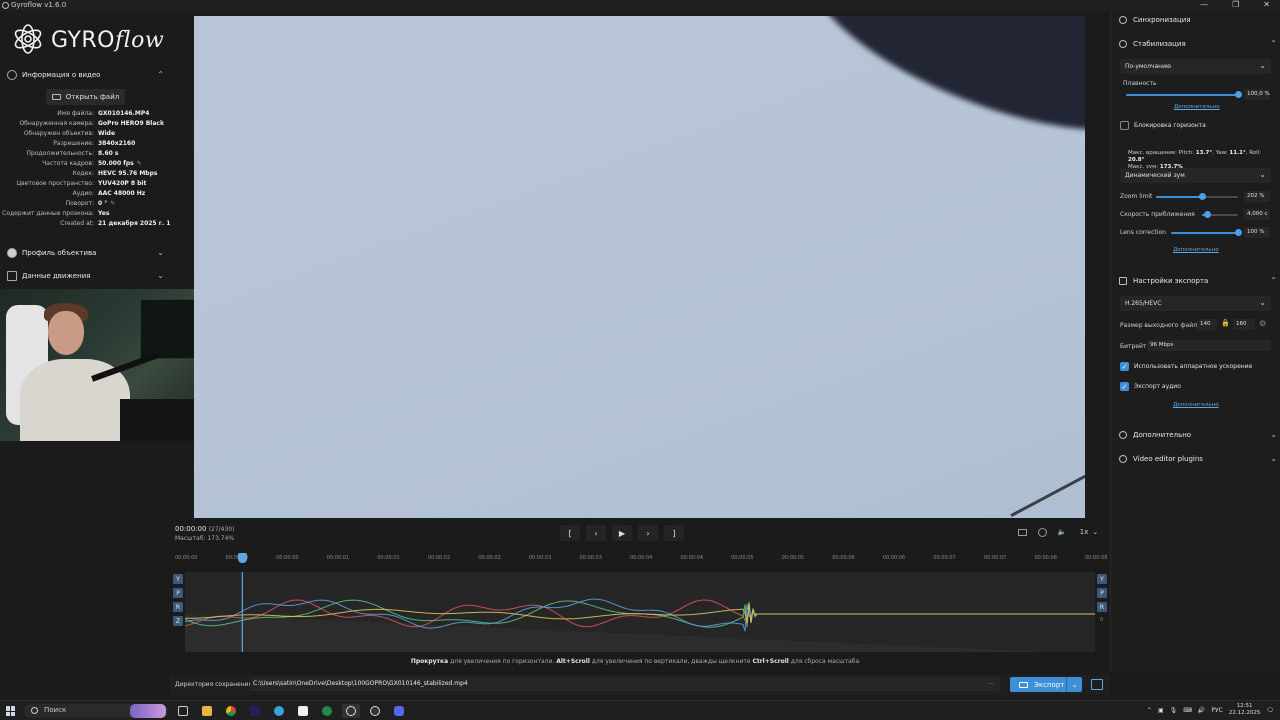 This screenshot has height=720, width=1280. What do you see at coordinates (1220, 214) in the screenshot?
I see `zoom-speed-slider` at bounding box center [1220, 214].